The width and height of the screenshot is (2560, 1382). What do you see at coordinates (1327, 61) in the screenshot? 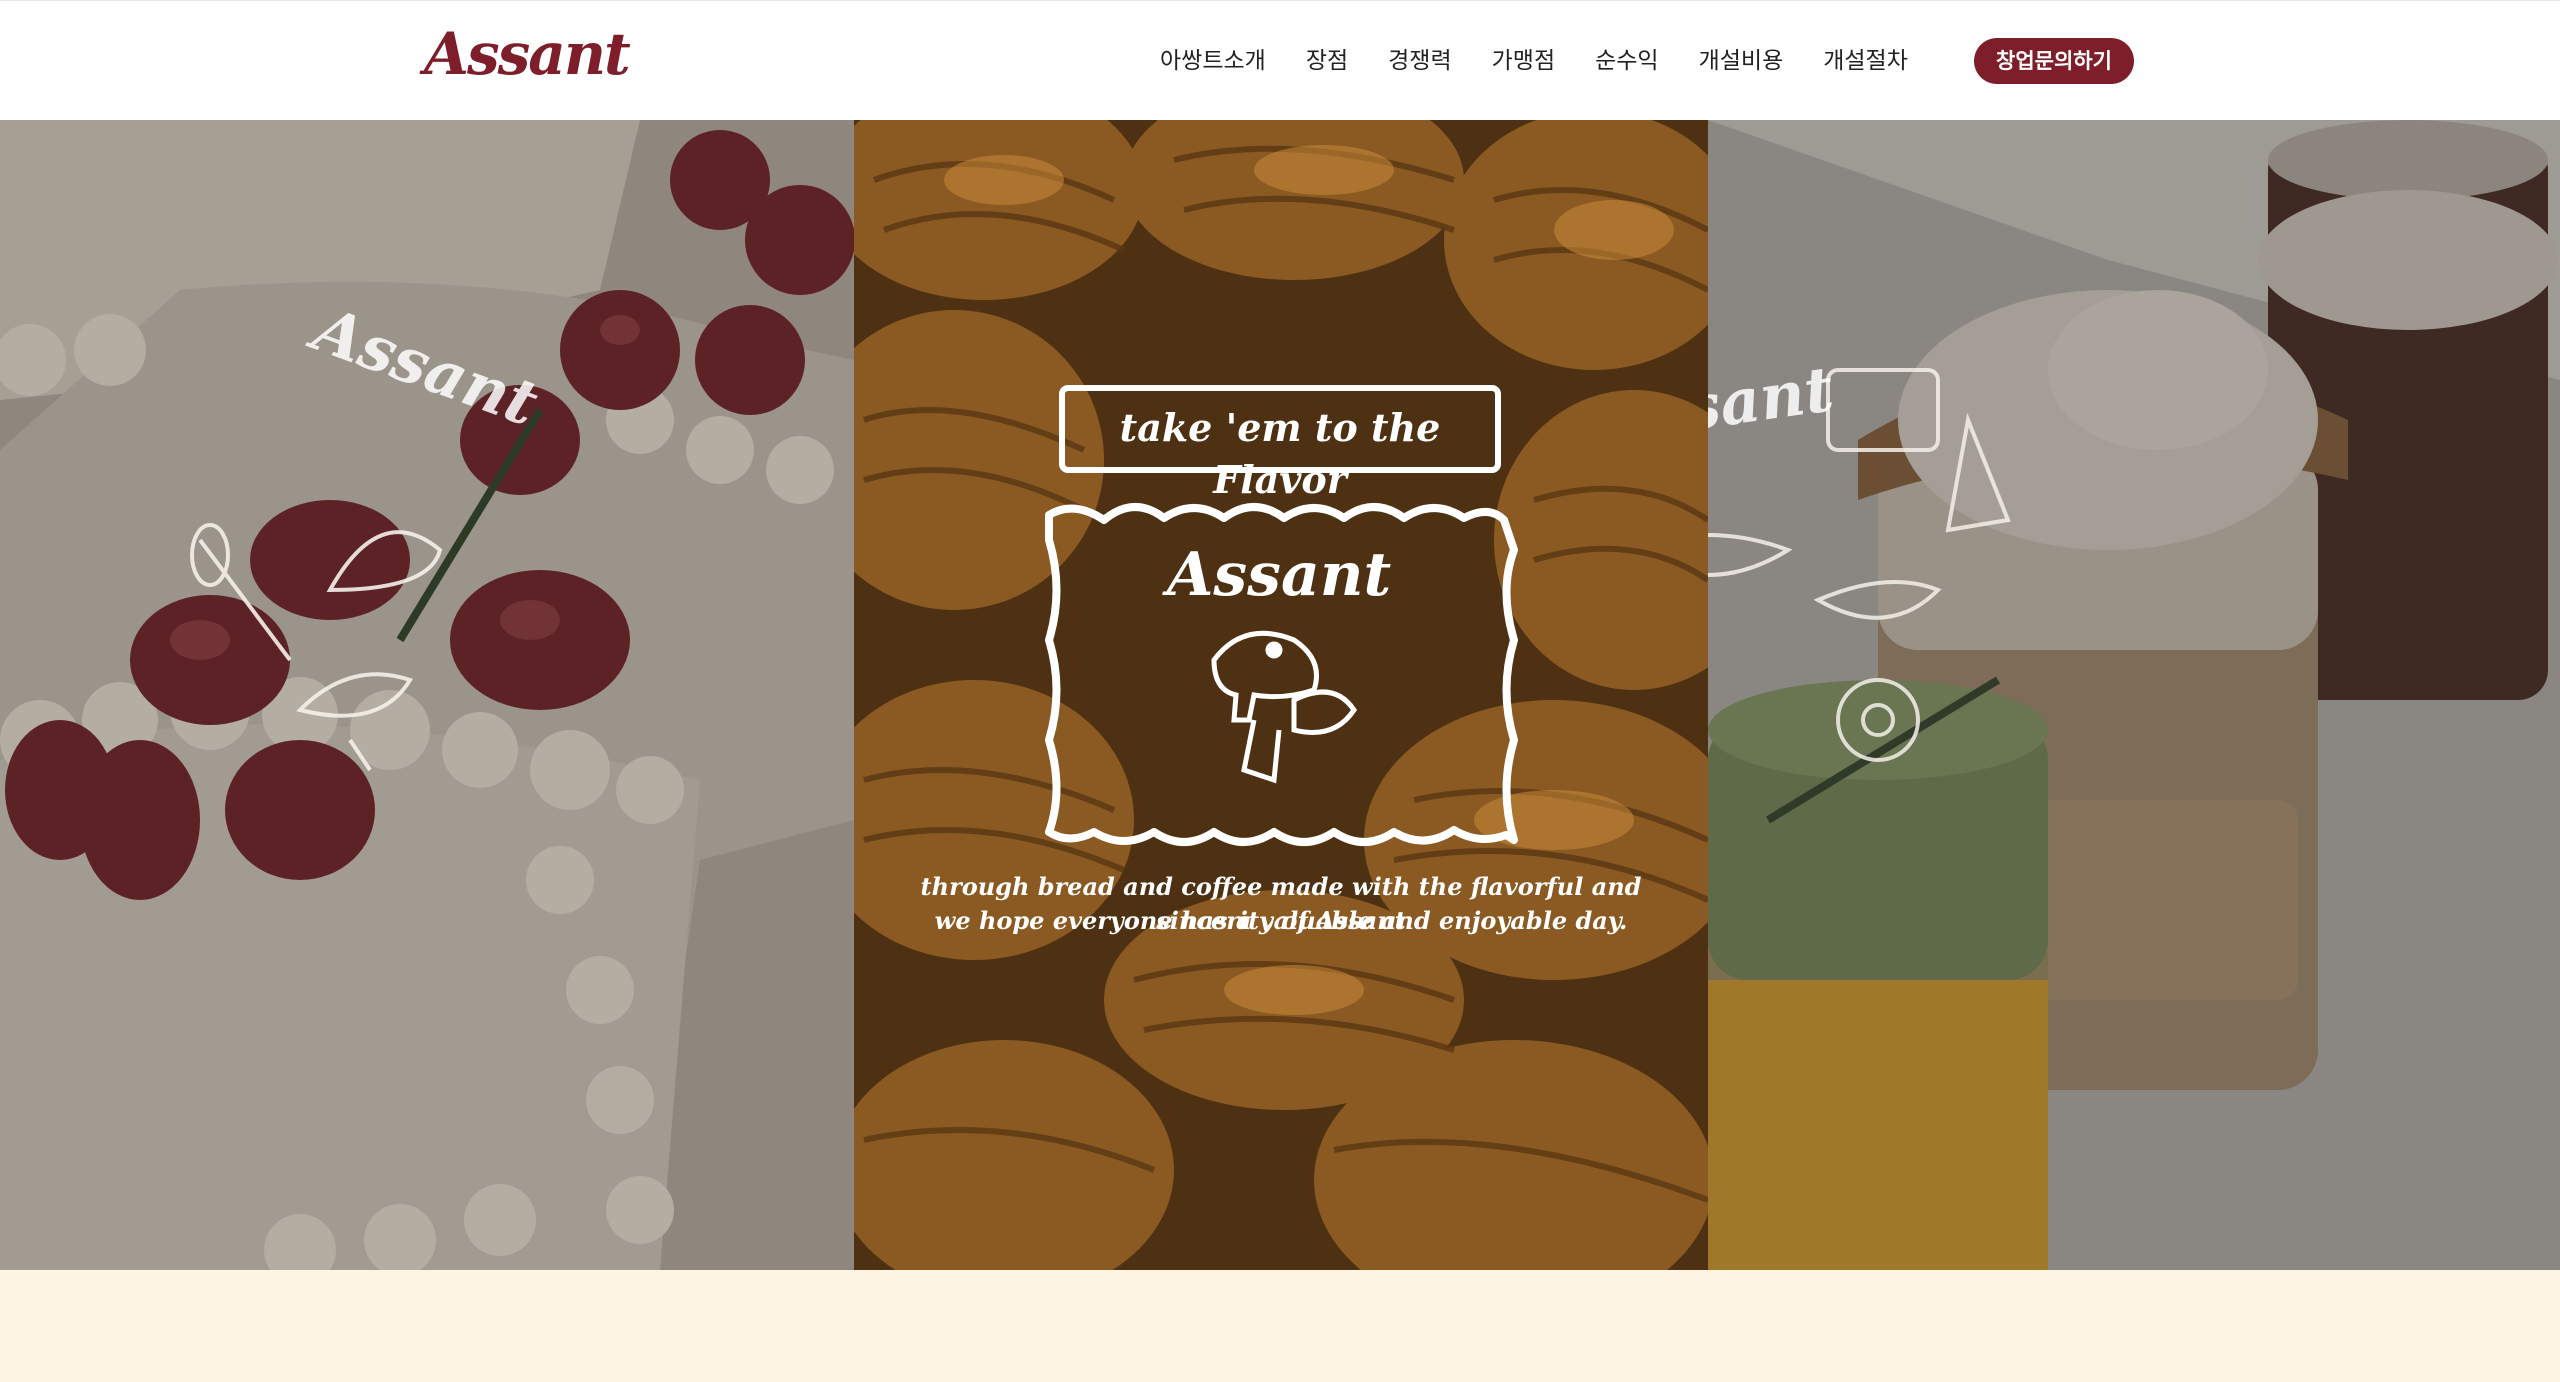
I see `nav-item-advantages: 장점` at bounding box center [1327, 61].